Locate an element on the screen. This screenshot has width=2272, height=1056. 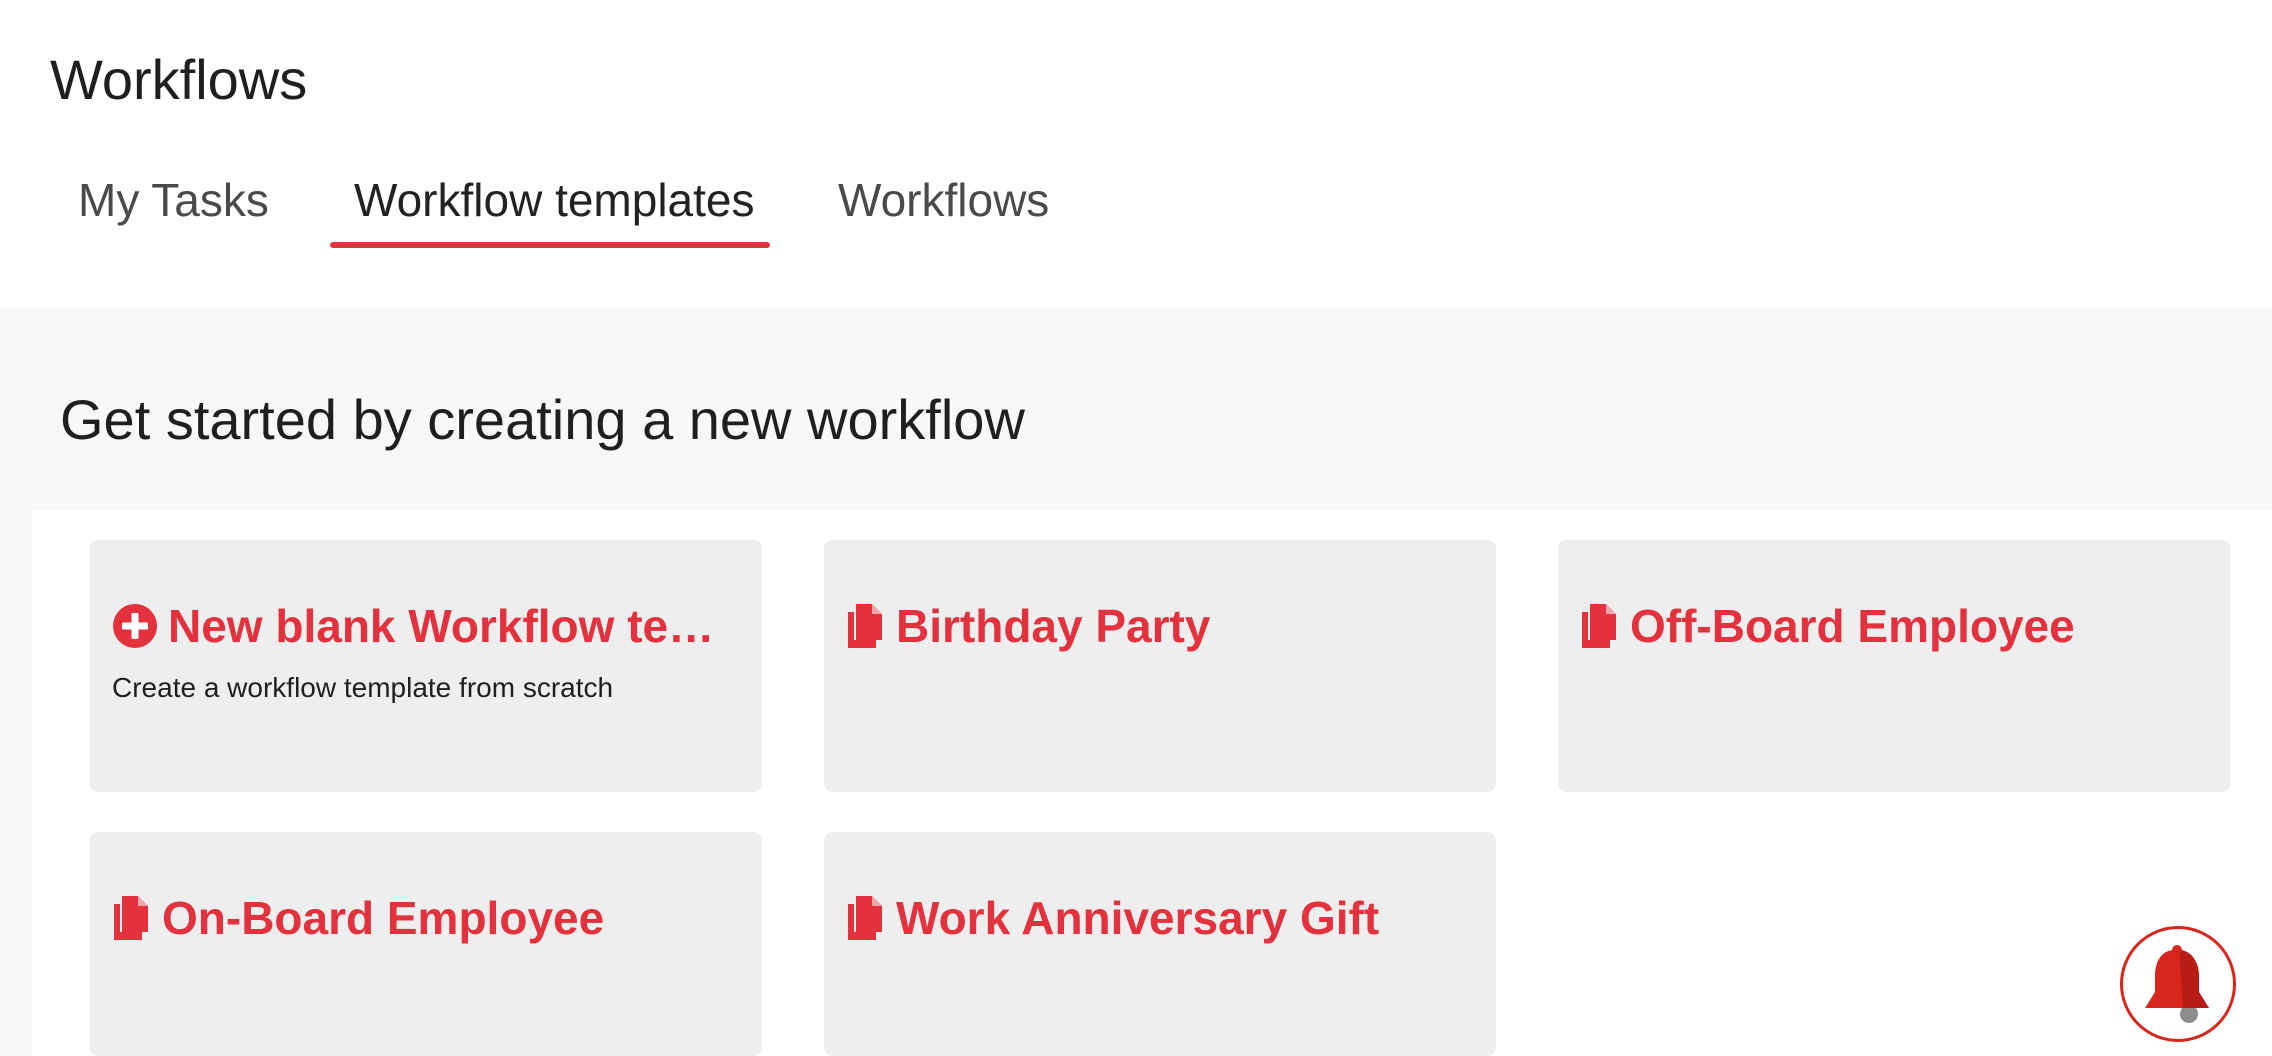
card-title: Work Anniversary Gift is located at coordinates (1138, 918).